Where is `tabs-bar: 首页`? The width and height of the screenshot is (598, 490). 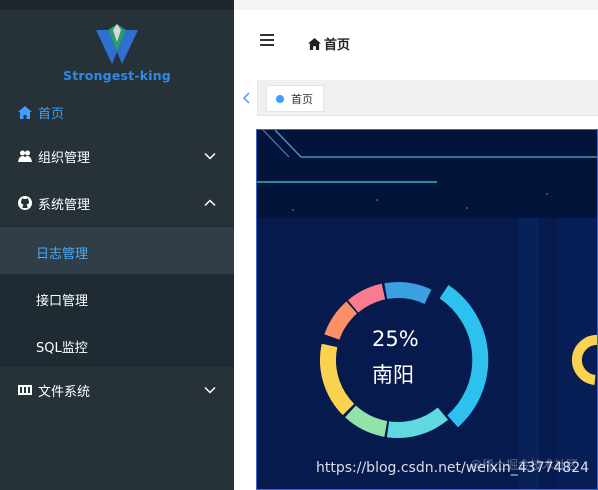
tabs-bar: 首页 is located at coordinates (416, 98).